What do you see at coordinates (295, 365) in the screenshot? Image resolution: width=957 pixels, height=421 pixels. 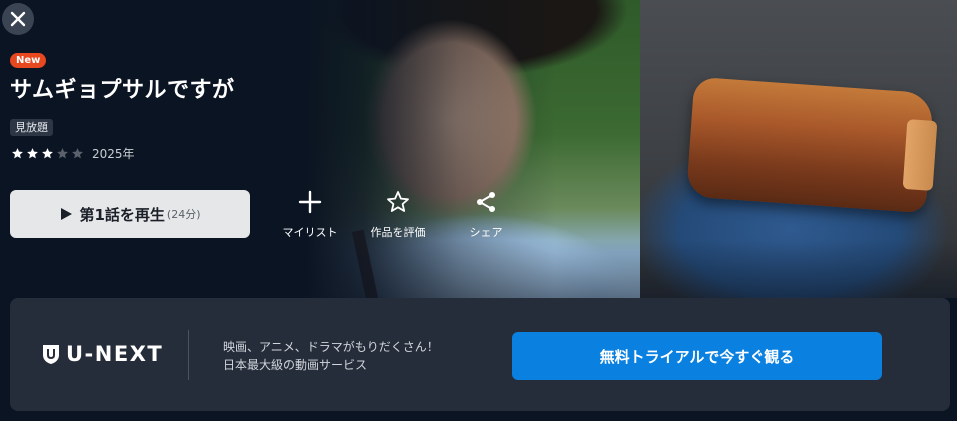 I see `promo-line-2: 日本最大級の動画サービス` at bounding box center [295, 365].